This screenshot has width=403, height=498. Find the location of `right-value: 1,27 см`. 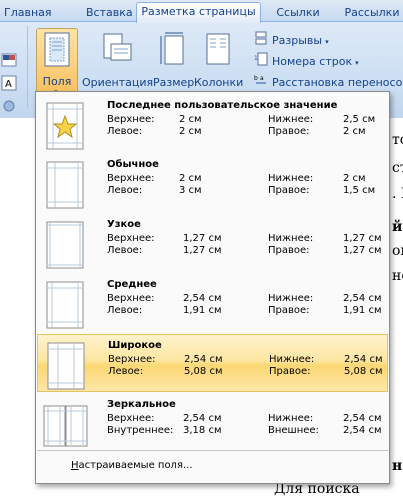

right-value: 1,27 см is located at coordinates (362, 250).